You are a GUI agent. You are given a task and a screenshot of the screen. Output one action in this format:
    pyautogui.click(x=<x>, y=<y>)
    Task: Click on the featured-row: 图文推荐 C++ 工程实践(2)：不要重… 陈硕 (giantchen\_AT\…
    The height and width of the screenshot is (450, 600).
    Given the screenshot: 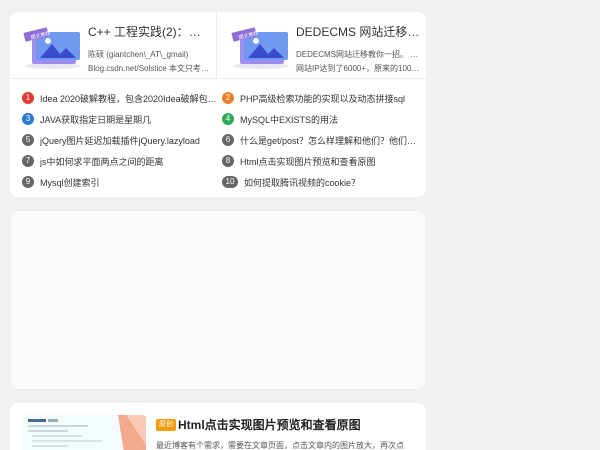 What is the action you would take?
    pyautogui.click(x=218, y=45)
    